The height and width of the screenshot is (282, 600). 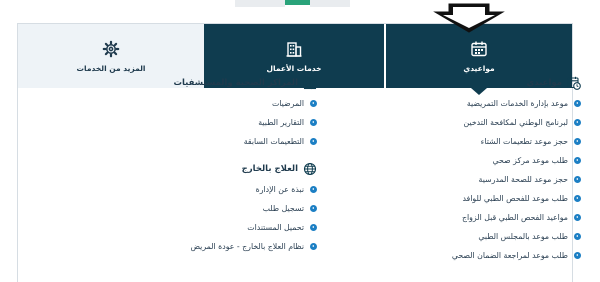 What do you see at coordinates (466, 236) in the screenshot?
I see `list-item: طلب موعد بالمجلس الطبي` at bounding box center [466, 236].